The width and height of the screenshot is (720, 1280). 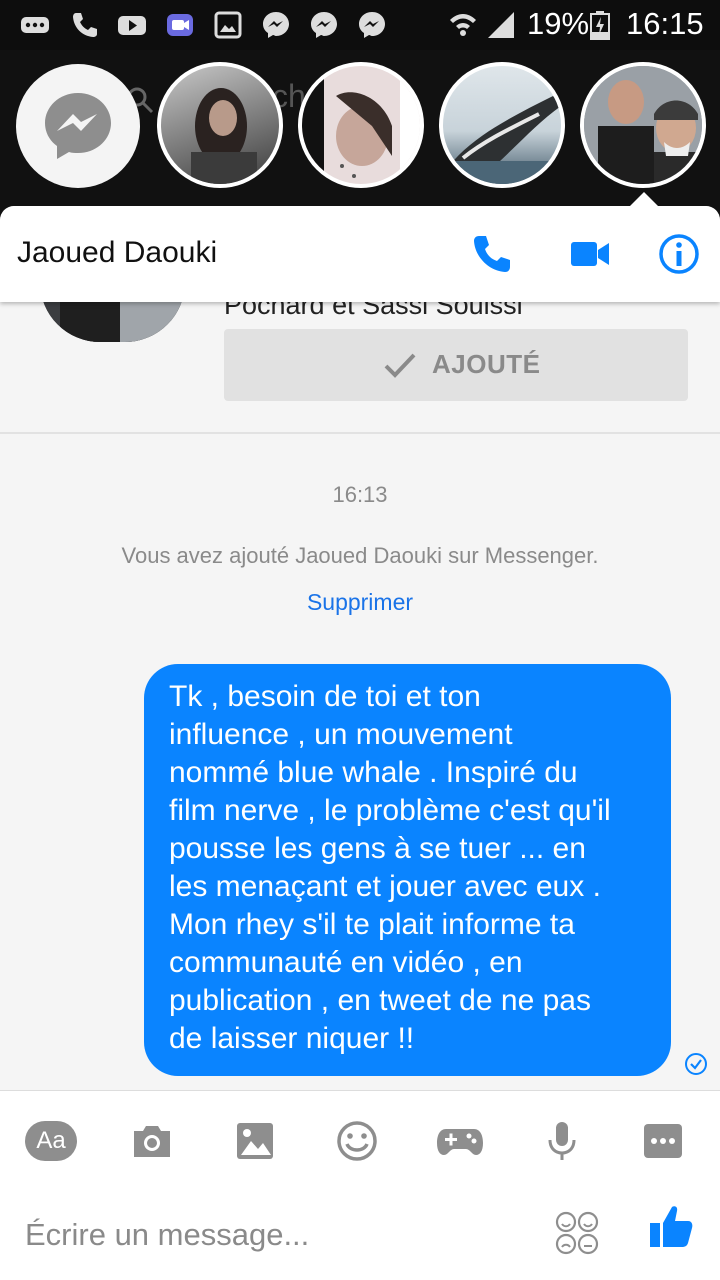 I want to click on added-button: AJOUTÉ, so click(x=456, y=365).